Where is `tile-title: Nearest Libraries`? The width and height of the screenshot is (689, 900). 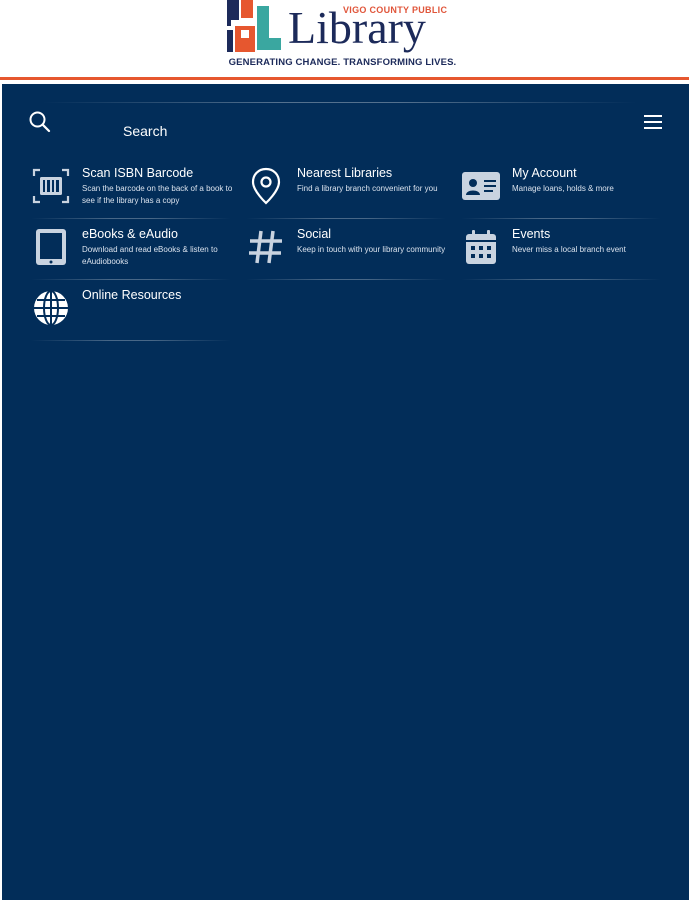
tile-title: Nearest Libraries is located at coordinates (345, 173).